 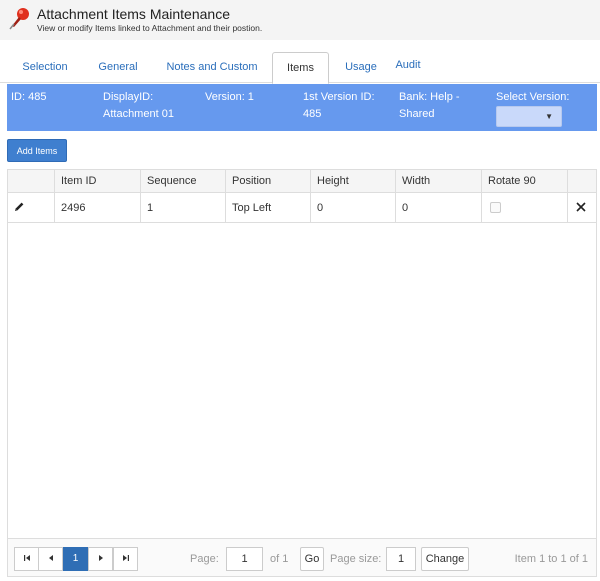 I want to click on col-item-id-header: Item ID, so click(x=97, y=181).